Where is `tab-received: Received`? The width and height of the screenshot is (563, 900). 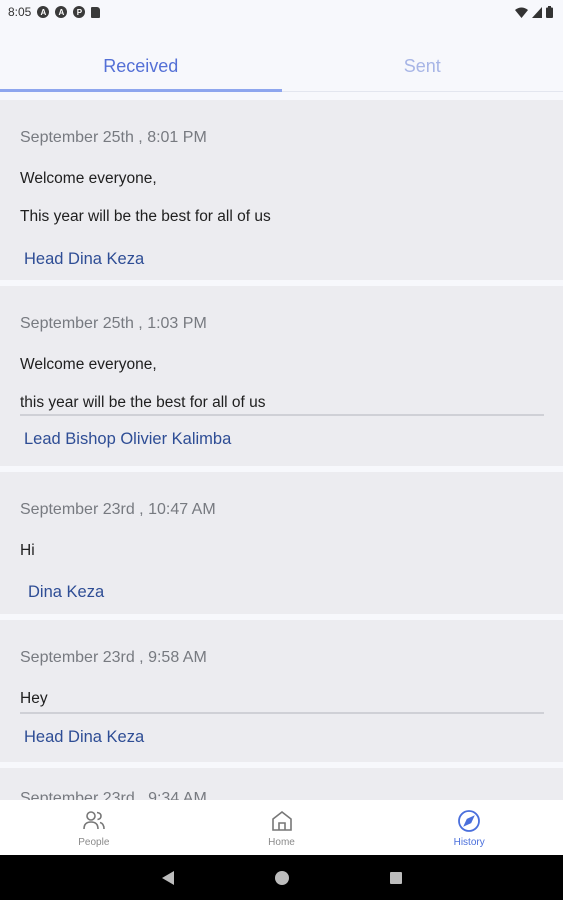 tab-received: Received is located at coordinates (141, 68).